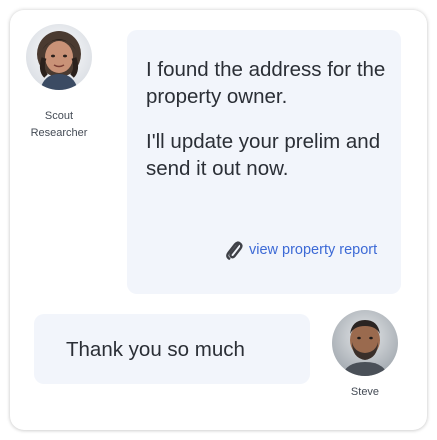 This screenshot has height=440, width=437. I want to click on steve-portrait-icon, so click(365, 343).